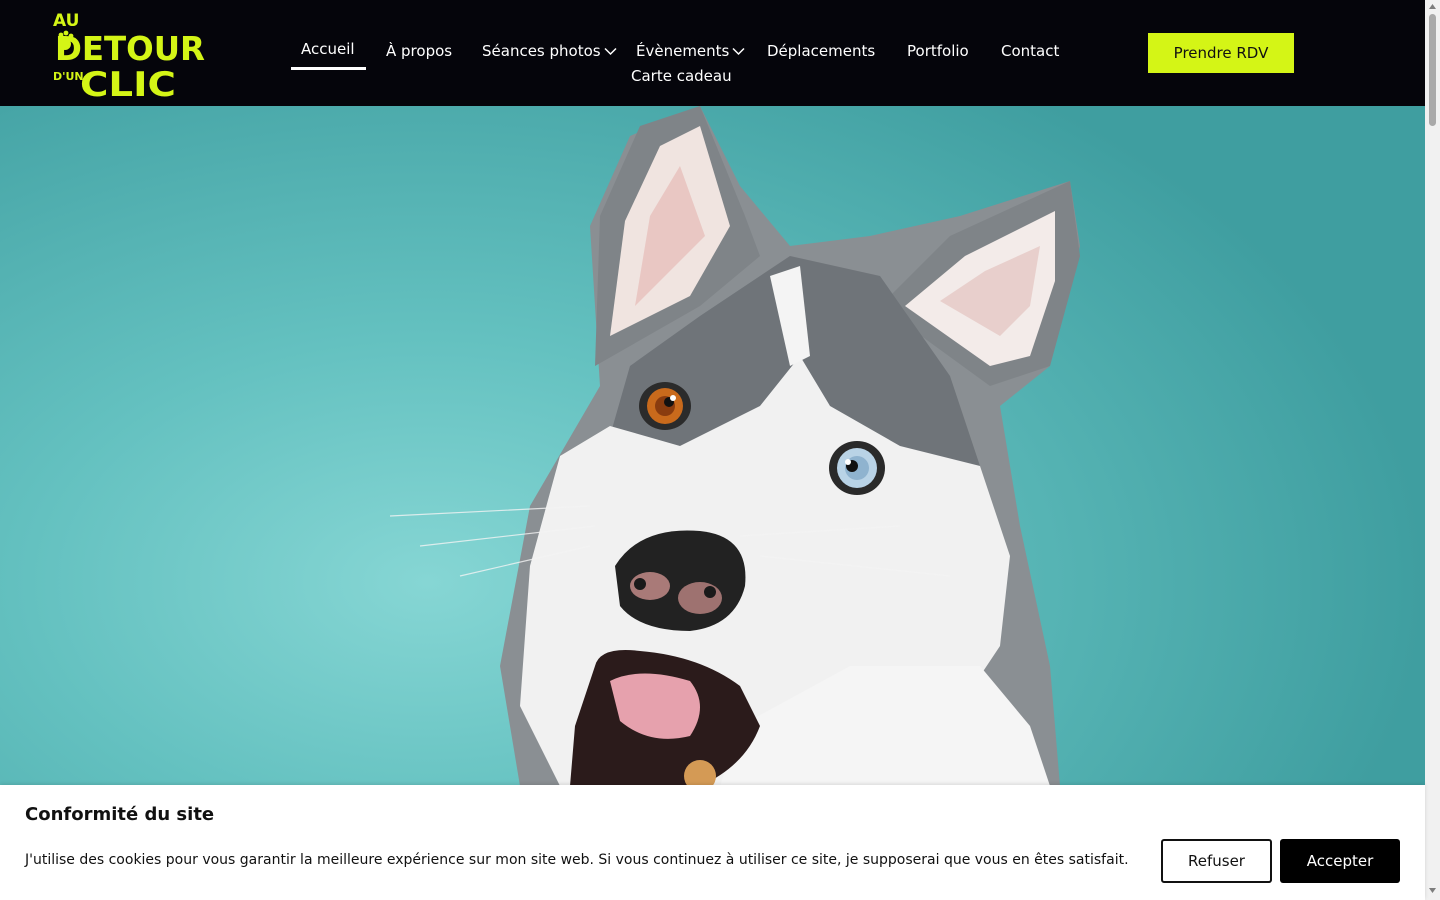 This screenshot has width=1440, height=900. What do you see at coordinates (1030, 51) in the screenshot?
I see `nav-item-contact: Contact` at bounding box center [1030, 51].